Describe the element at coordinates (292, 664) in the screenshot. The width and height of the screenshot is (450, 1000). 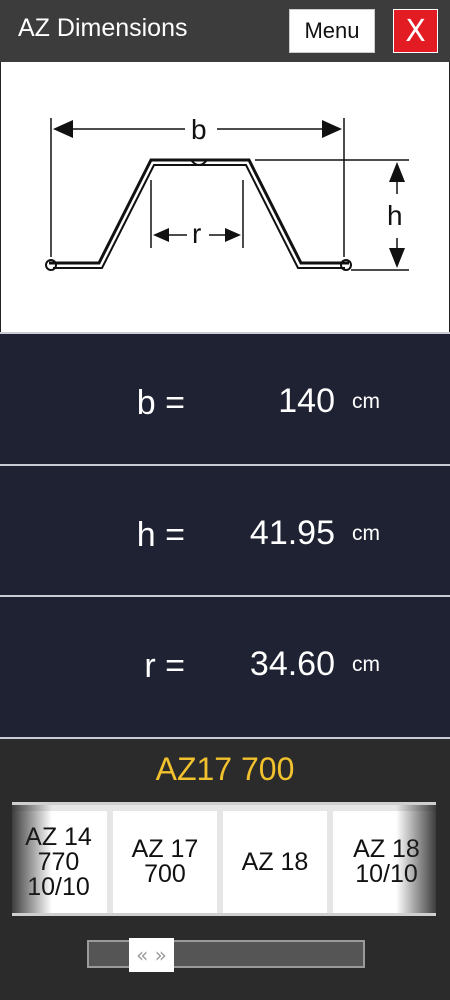
I see `dimension-value: 34.60` at that location.